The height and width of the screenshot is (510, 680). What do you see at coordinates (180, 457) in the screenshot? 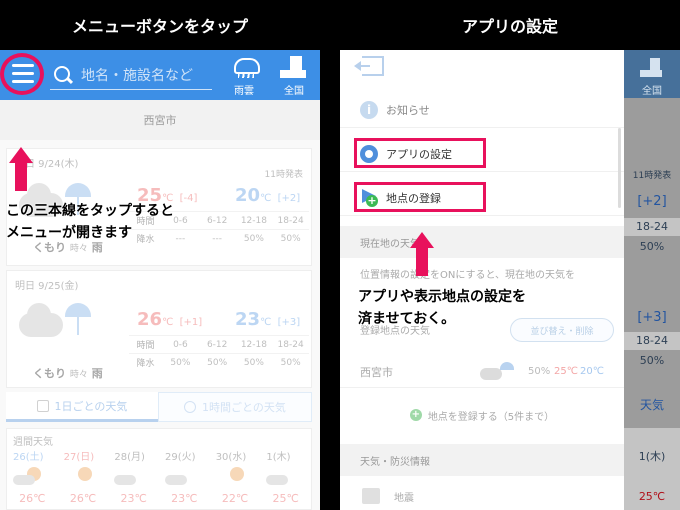
I see `week-day: 29(火)` at bounding box center [180, 457].